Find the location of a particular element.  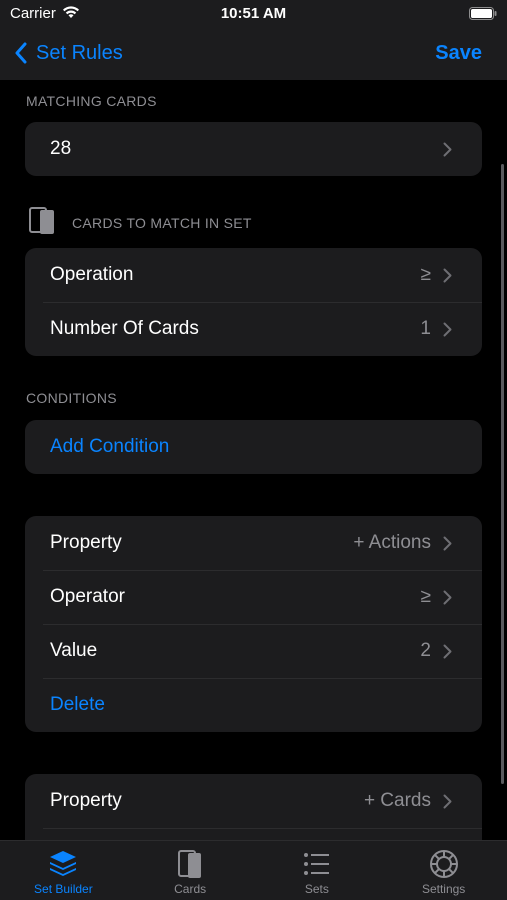

gear-icon is located at coordinates (443, 864).